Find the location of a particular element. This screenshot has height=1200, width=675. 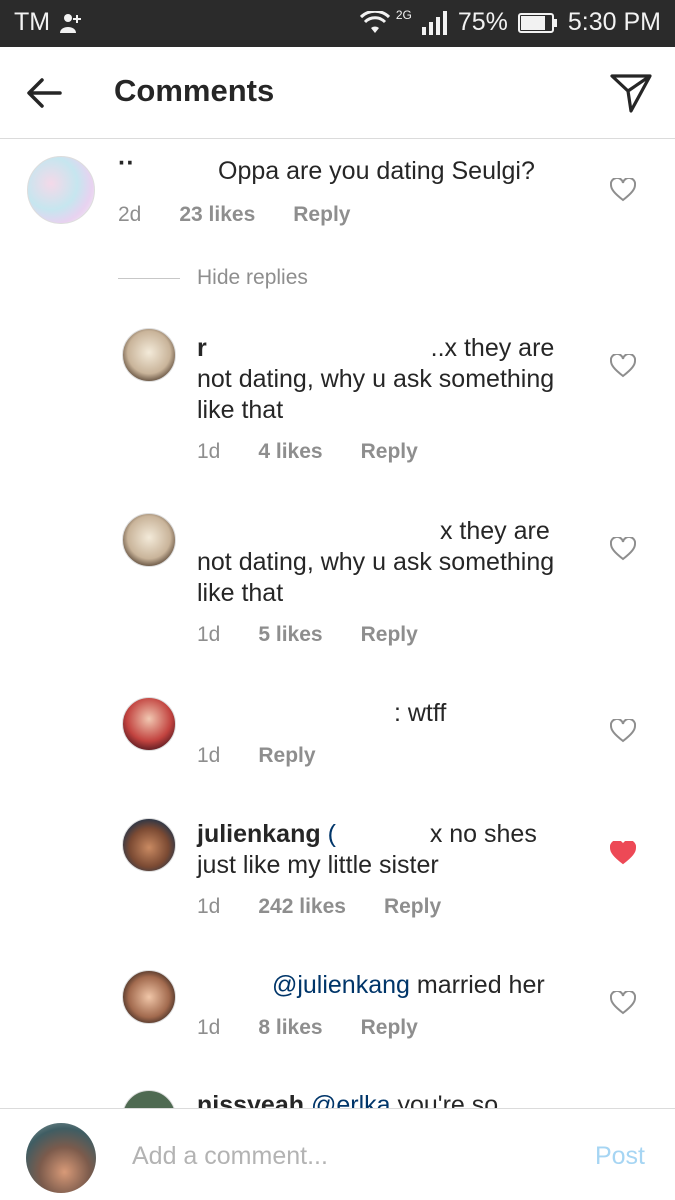

comment-line: x no shes is located at coordinates (483, 834).